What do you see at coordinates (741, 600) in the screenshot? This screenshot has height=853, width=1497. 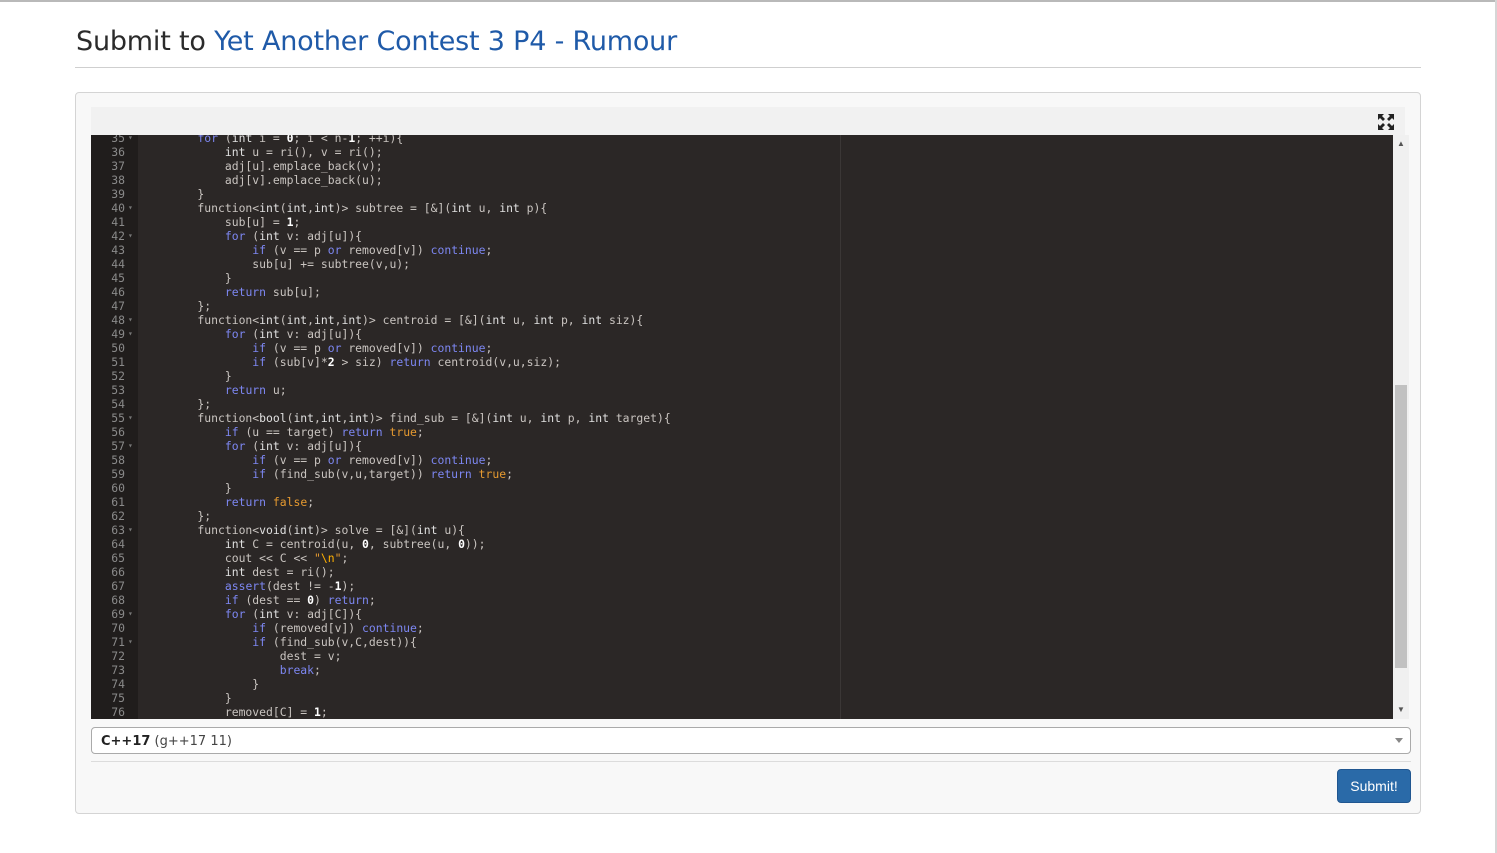 I see `code-line: 68 if (dest == 0) return;` at bounding box center [741, 600].